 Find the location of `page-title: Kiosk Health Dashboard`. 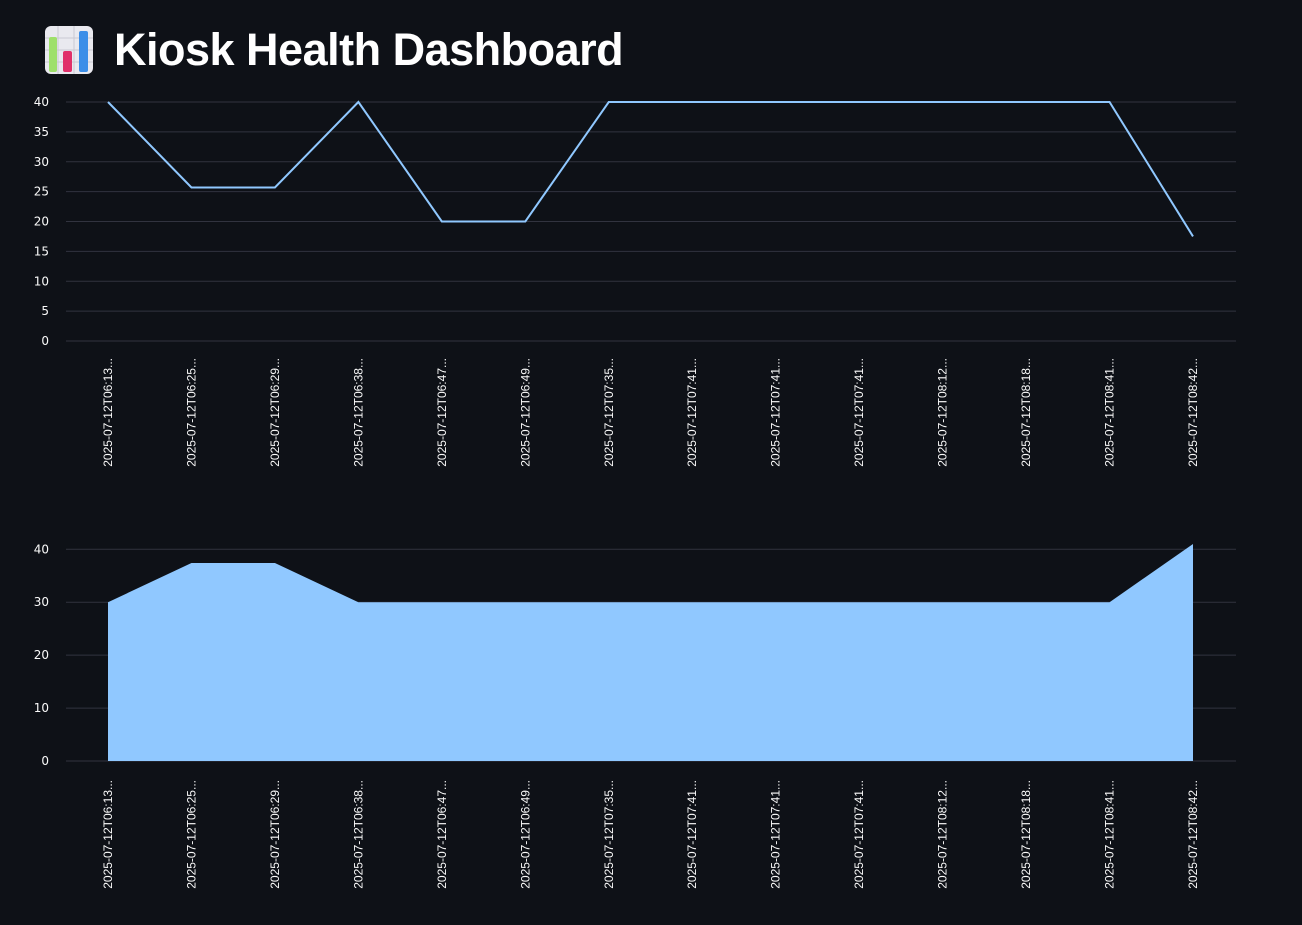

page-title: Kiosk Health Dashboard is located at coordinates (369, 49).